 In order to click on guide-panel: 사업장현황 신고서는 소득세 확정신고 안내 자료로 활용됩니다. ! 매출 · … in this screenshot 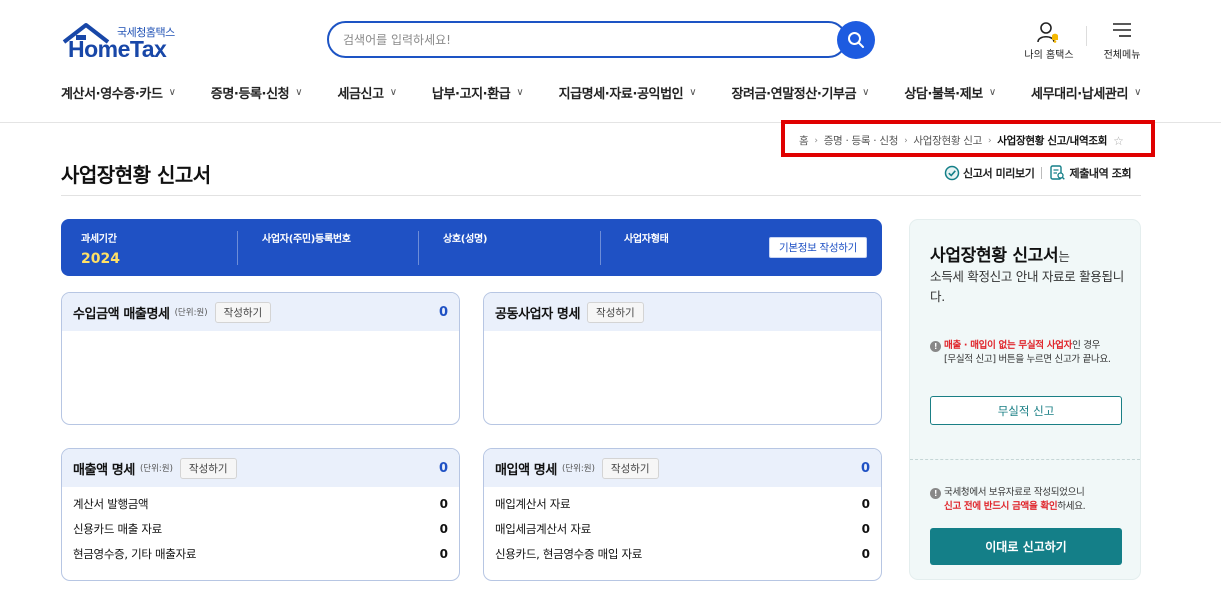, I will do `click(1025, 399)`.